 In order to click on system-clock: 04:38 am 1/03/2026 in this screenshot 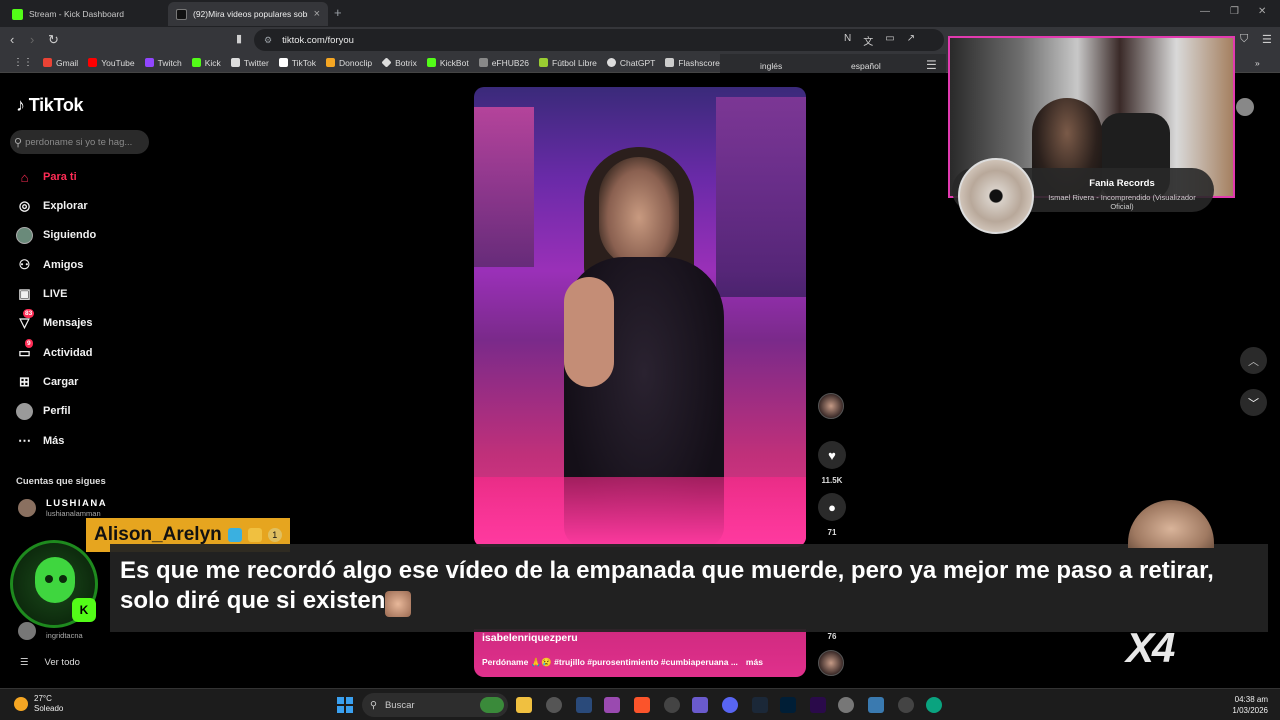, I will do `click(1246, 705)`.